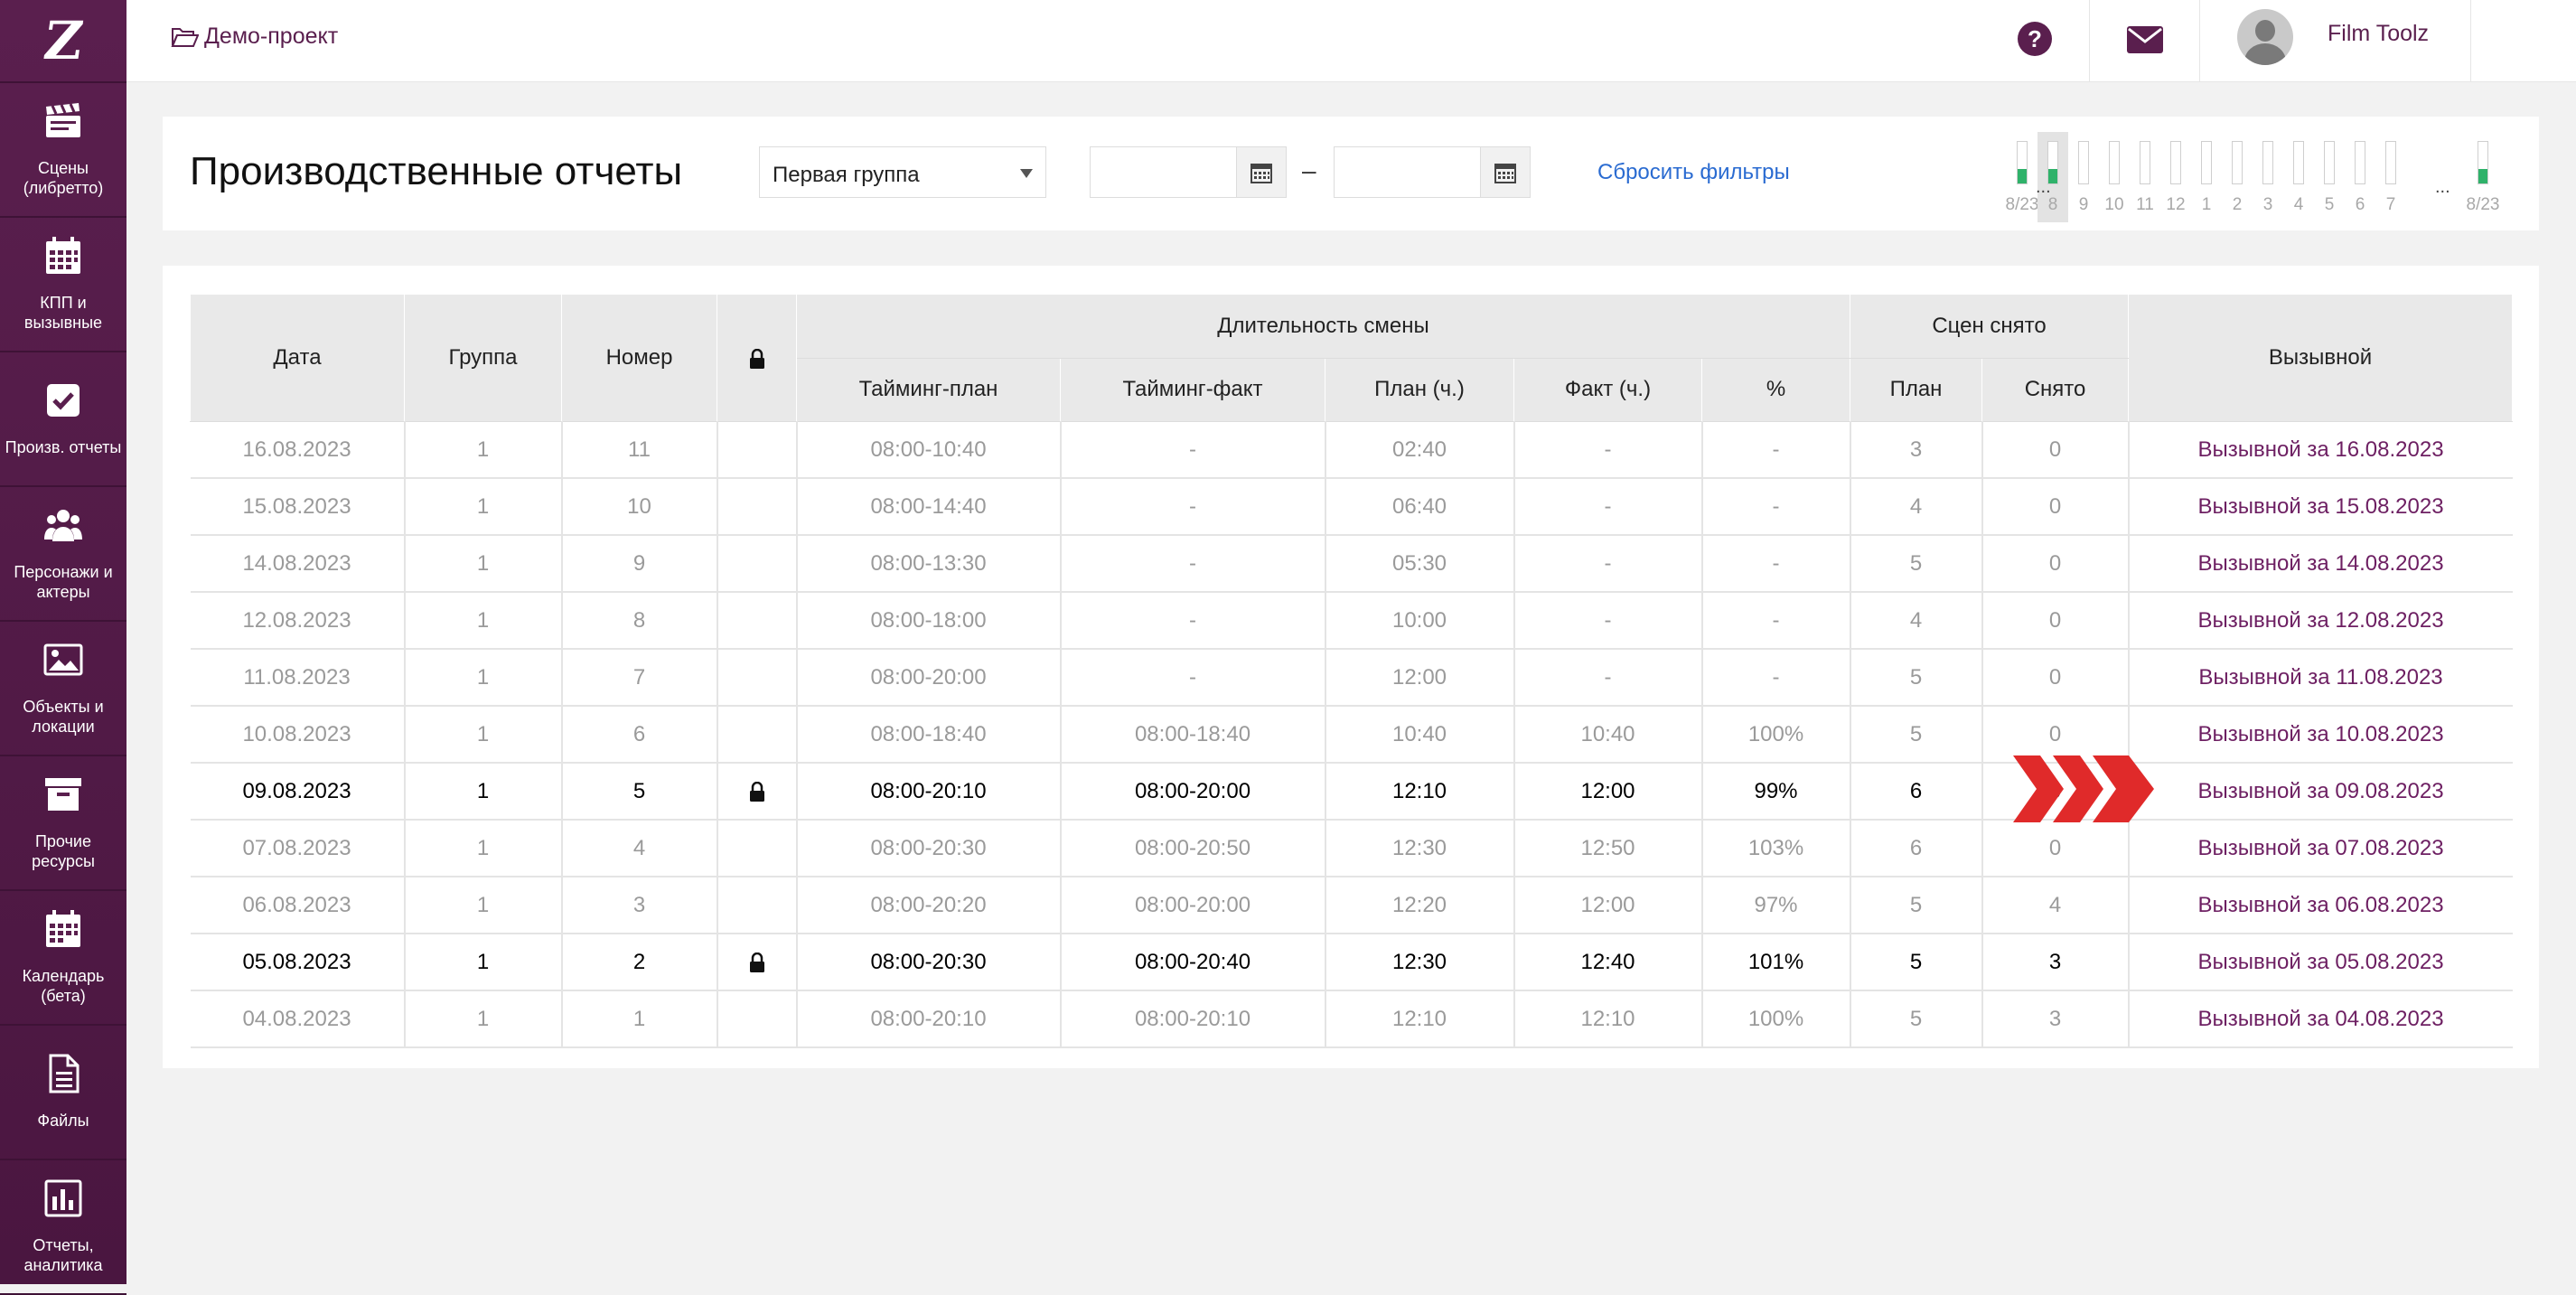  Describe the element at coordinates (298, 963) in the screenshot. I see `cell-date: 05.08.2023` at that location.